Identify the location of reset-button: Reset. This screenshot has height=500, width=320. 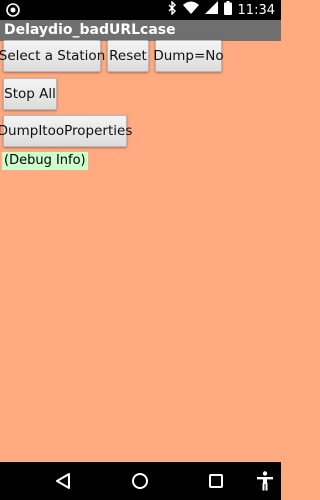
(128, 56).